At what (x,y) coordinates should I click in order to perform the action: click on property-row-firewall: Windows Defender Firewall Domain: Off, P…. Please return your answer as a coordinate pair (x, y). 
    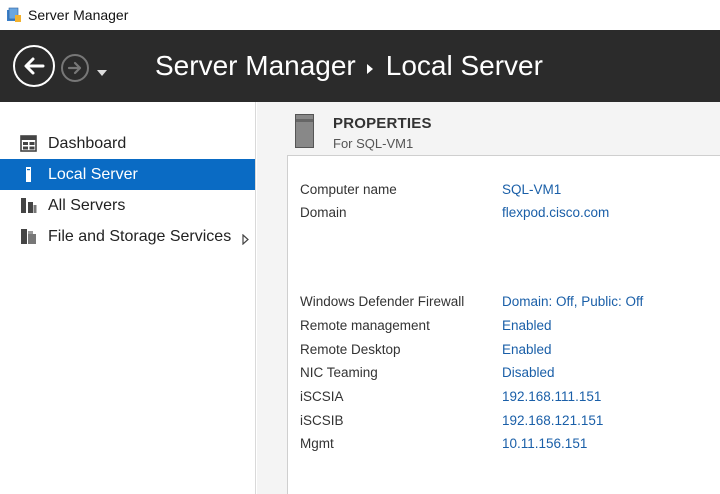
    Looking at the image, I should click on (471, 301).